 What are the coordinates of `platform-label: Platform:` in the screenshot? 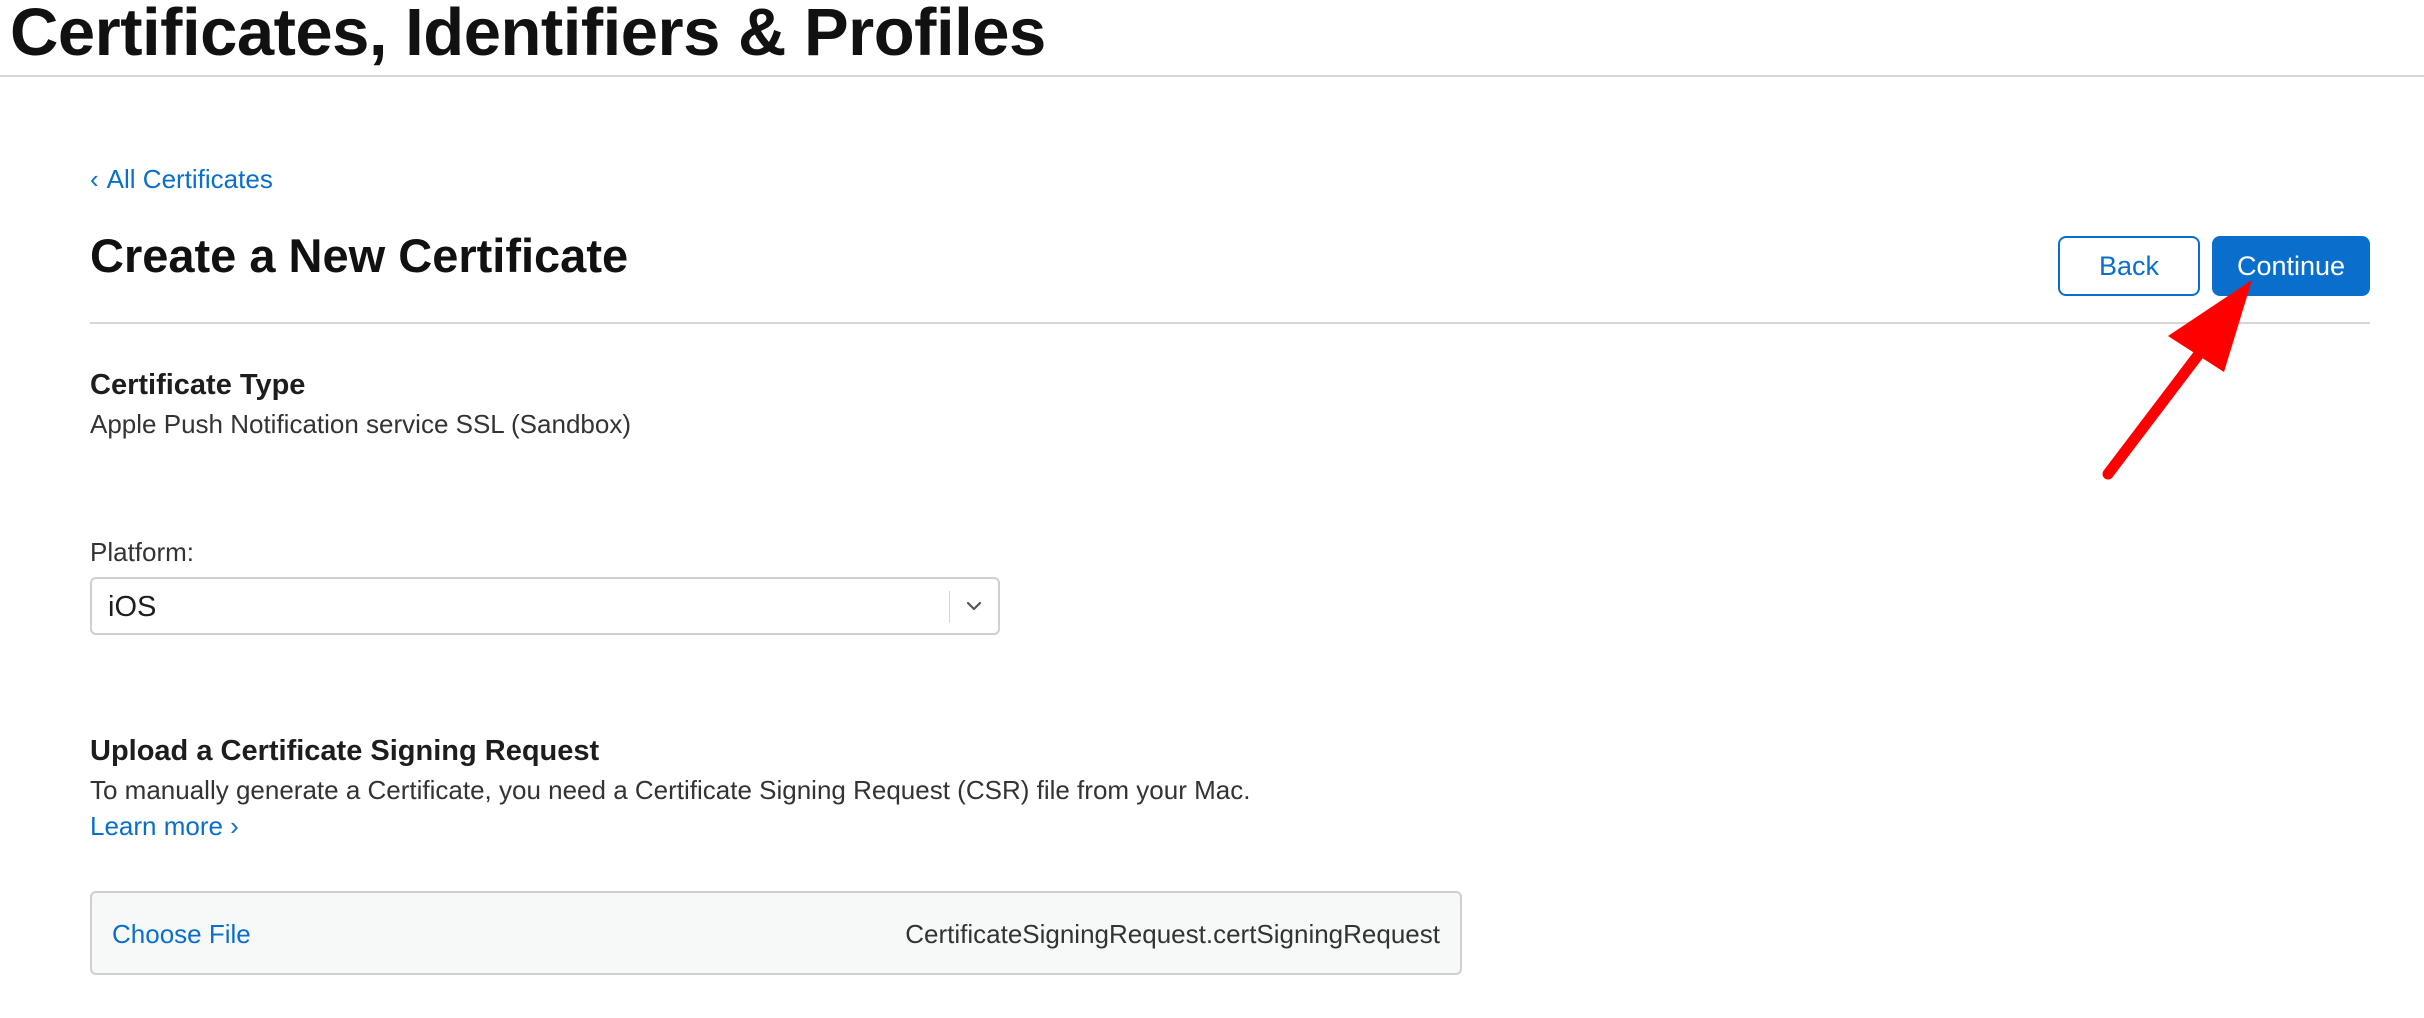 It's located at (142, 552).